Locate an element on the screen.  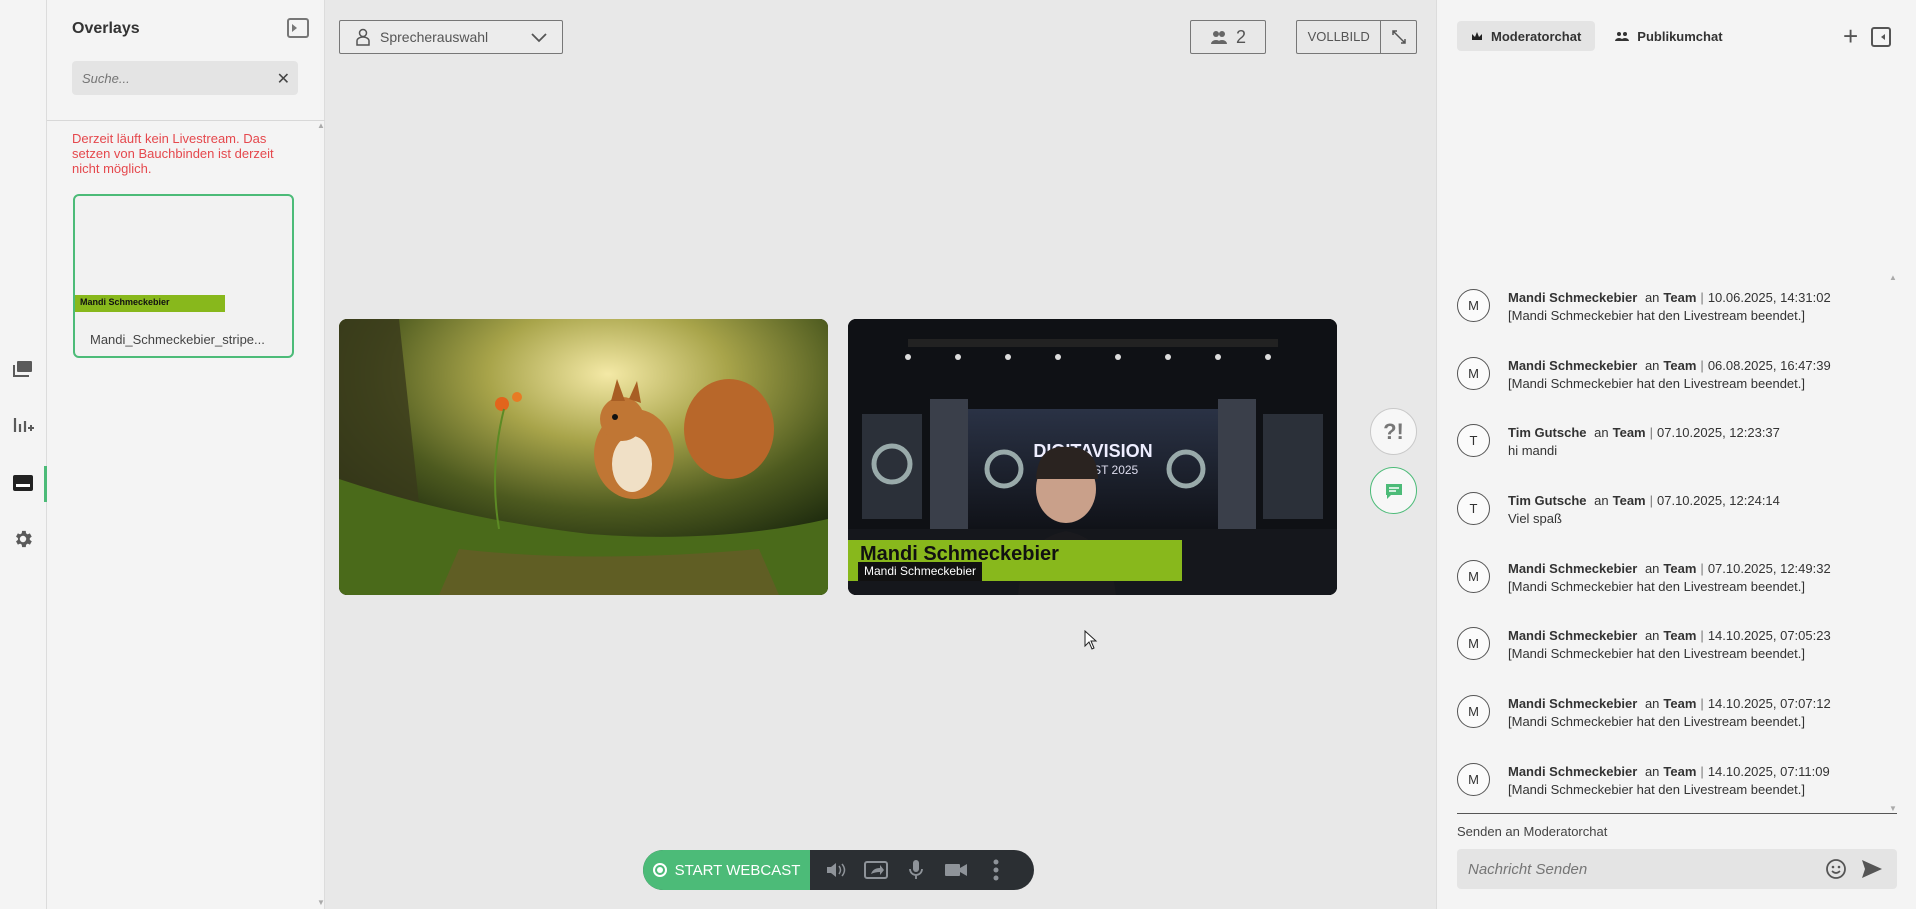
tab-moderatorchat-label: Moderatorchat is located at coordinates (1536, 36).